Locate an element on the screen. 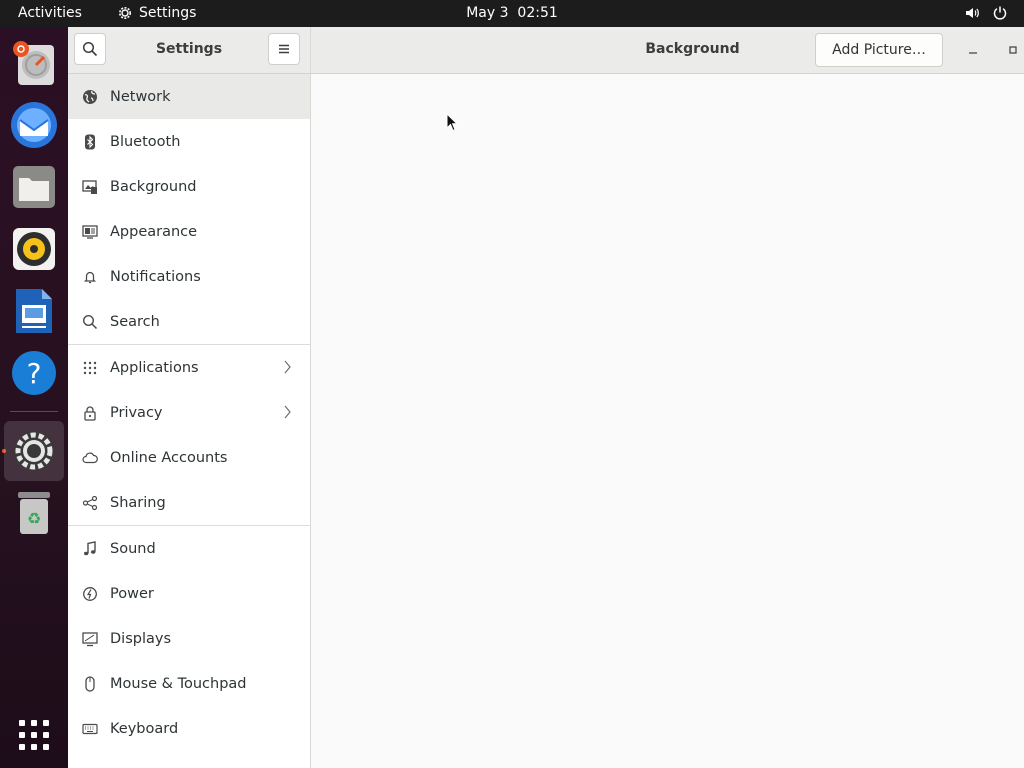 This screenshot has height=768, width=1024. dock-thunderbird is located at coordinates (34, 125).